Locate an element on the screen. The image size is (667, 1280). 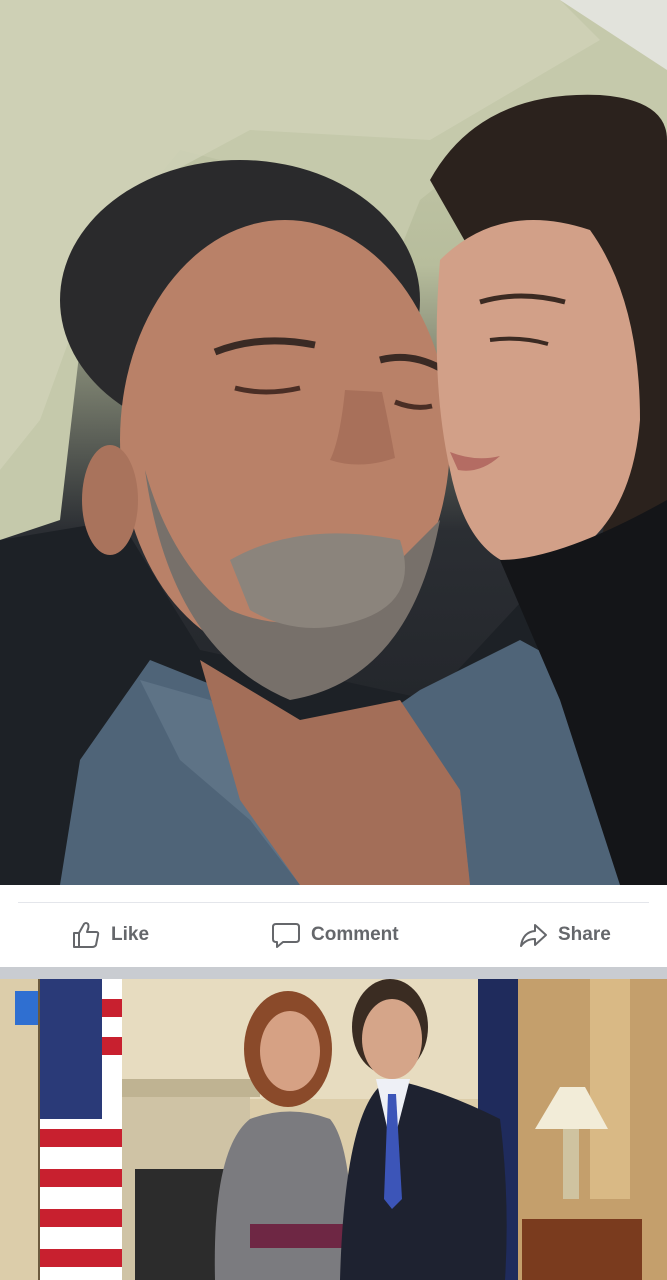
share-arrow-icon is located at coordinates (533, 935).